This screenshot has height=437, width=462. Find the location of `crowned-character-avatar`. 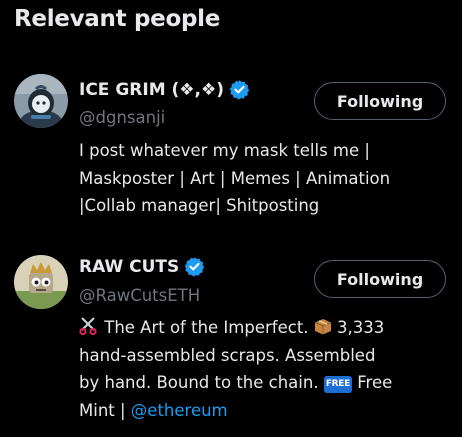

crowned-character-avatar is located at coordinates (41, 282).